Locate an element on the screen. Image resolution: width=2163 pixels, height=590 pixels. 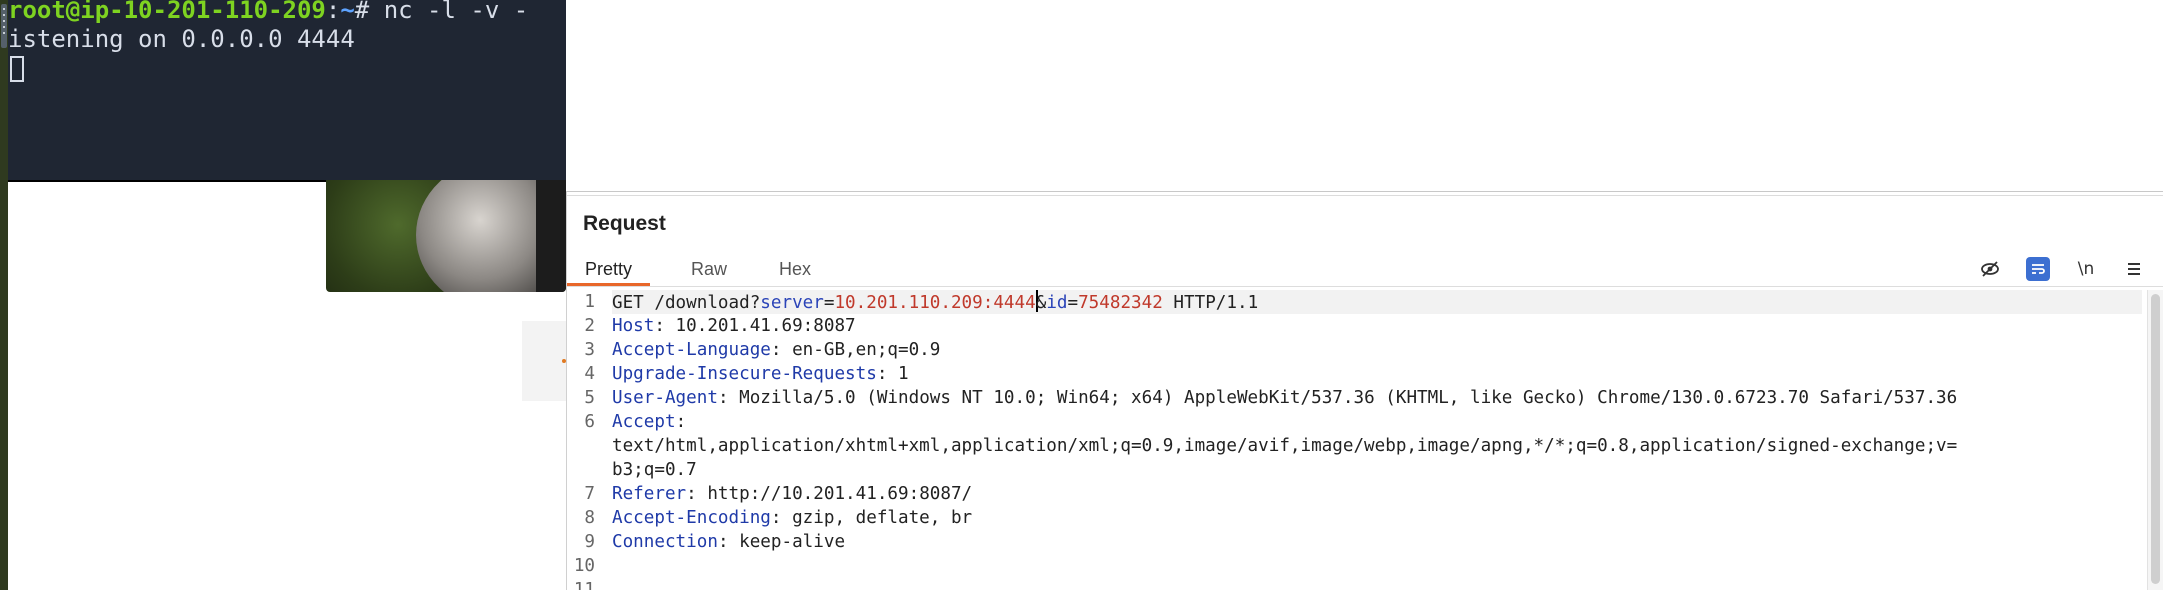
line-number: 6 is located at coordinates (589, 422).